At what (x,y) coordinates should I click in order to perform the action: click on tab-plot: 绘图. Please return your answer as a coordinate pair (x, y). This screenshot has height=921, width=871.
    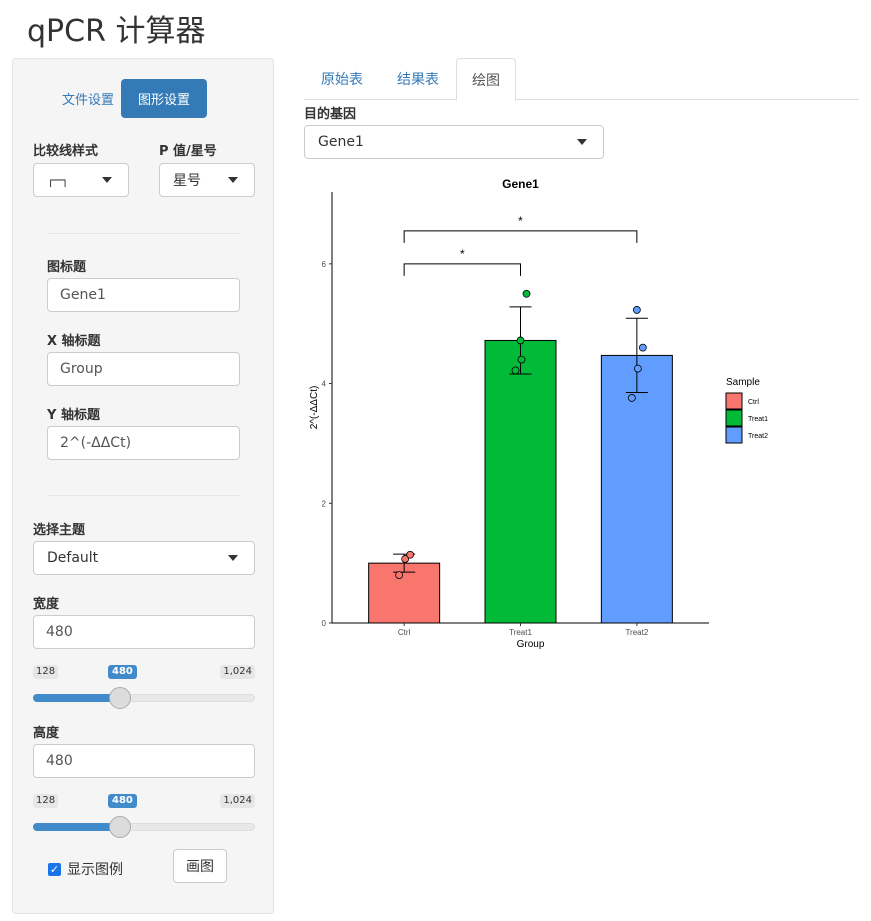
    Looking at the image, I should click on (486, 79).